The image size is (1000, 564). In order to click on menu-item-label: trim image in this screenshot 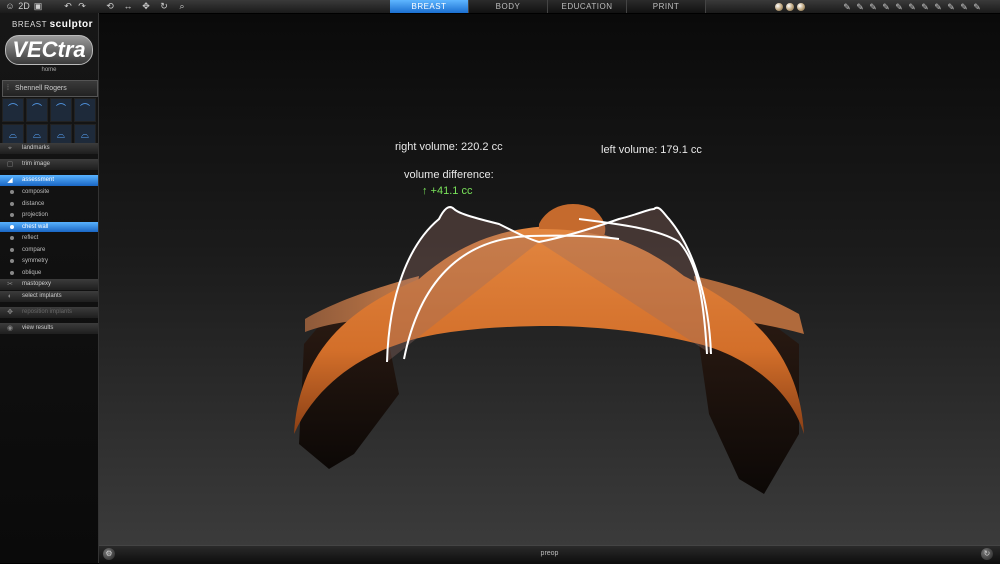, I will do `click(36, 164)`.